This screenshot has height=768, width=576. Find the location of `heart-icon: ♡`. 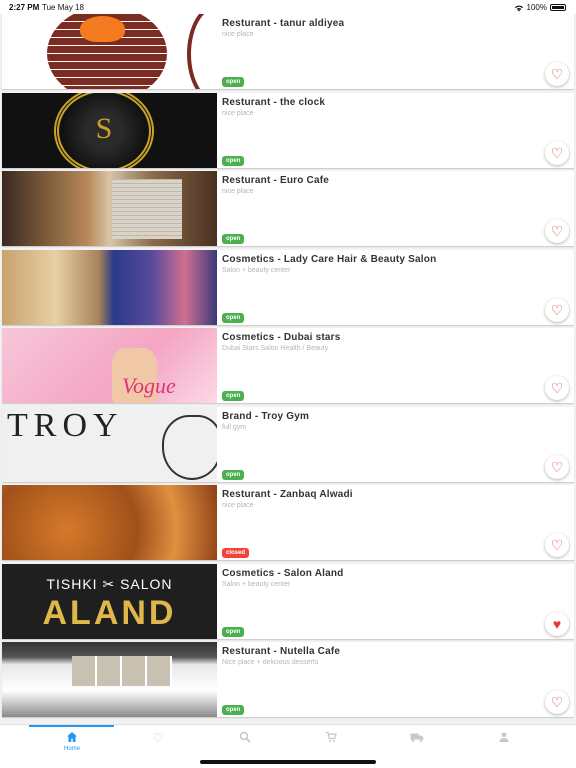

heart-icon: ♡ is located at coordinates (158, 738).